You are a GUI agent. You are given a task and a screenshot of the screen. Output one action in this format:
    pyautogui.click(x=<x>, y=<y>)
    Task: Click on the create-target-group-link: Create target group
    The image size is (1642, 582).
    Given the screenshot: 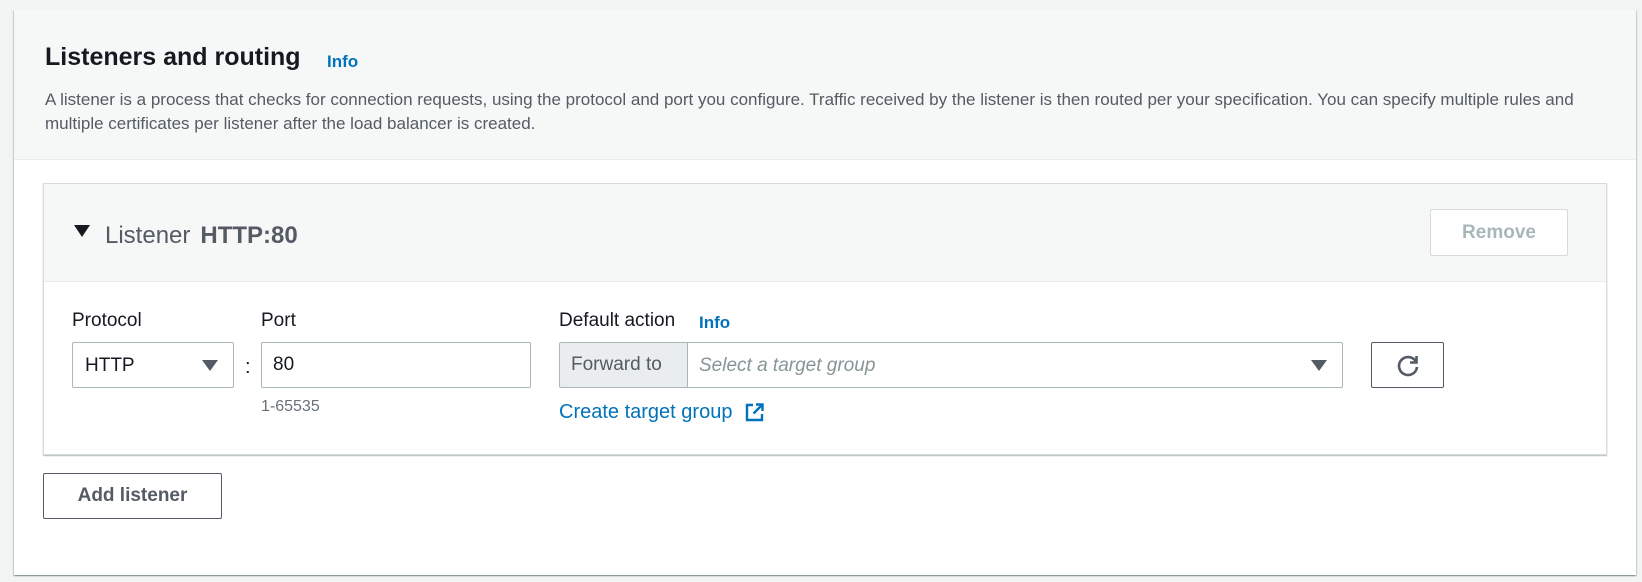 What is the action you would take?
    pyautogui.click(x=662, y=412)
    